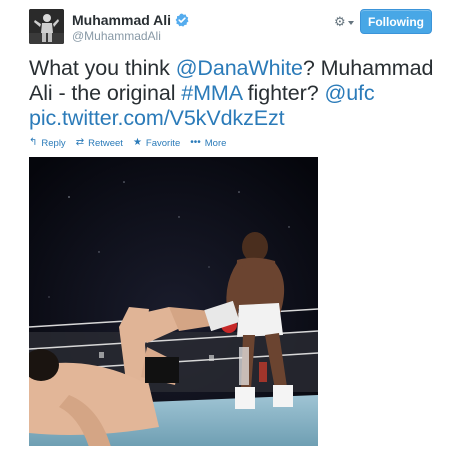 The image size is (455, 457). Describe the element at coordinates (283, 93) in the screenshot. I see `tweet-text-part: fighter?` at that location.